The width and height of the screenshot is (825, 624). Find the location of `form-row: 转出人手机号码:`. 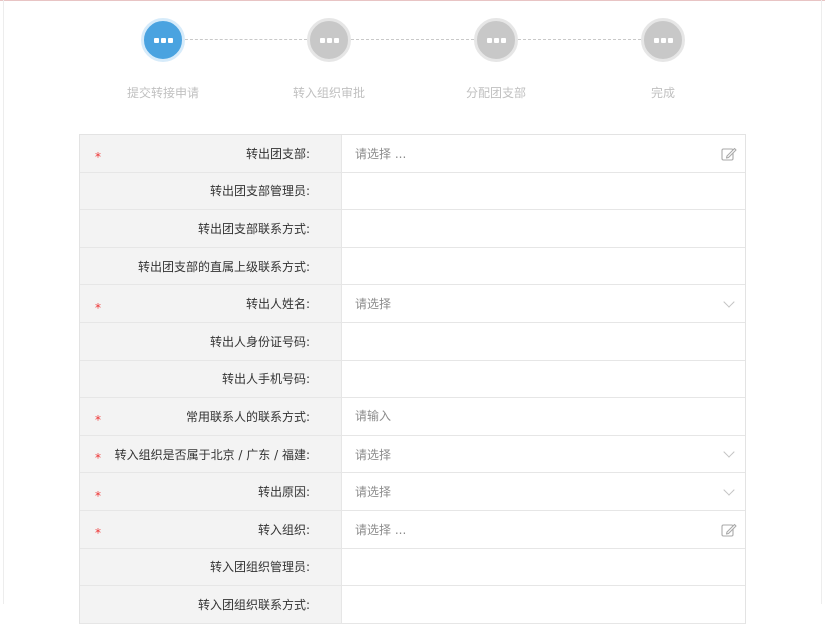

form-row: 转出人手机号码: is located at coordinates (412, 379).